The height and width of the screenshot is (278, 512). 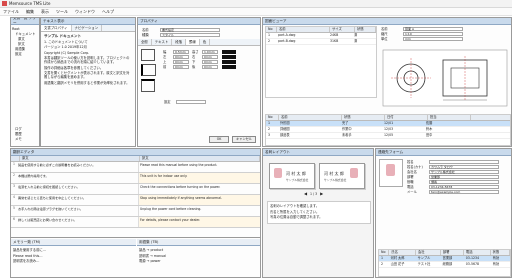 I want to click on app-icon, so click(x=4, y=3).